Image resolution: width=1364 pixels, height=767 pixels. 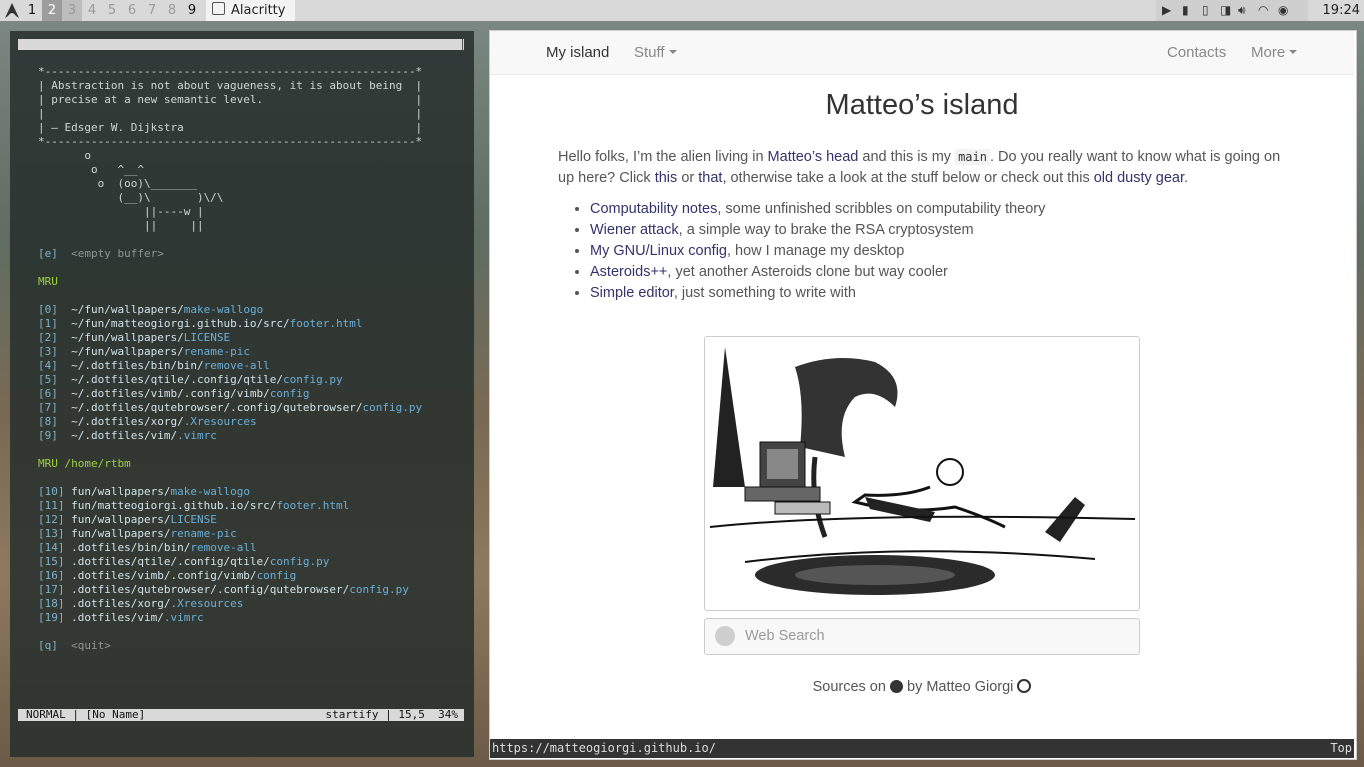 I want to click on mru-entry: [10] fun/wallpapers/make-wallogo, so click(x=144, y=492).